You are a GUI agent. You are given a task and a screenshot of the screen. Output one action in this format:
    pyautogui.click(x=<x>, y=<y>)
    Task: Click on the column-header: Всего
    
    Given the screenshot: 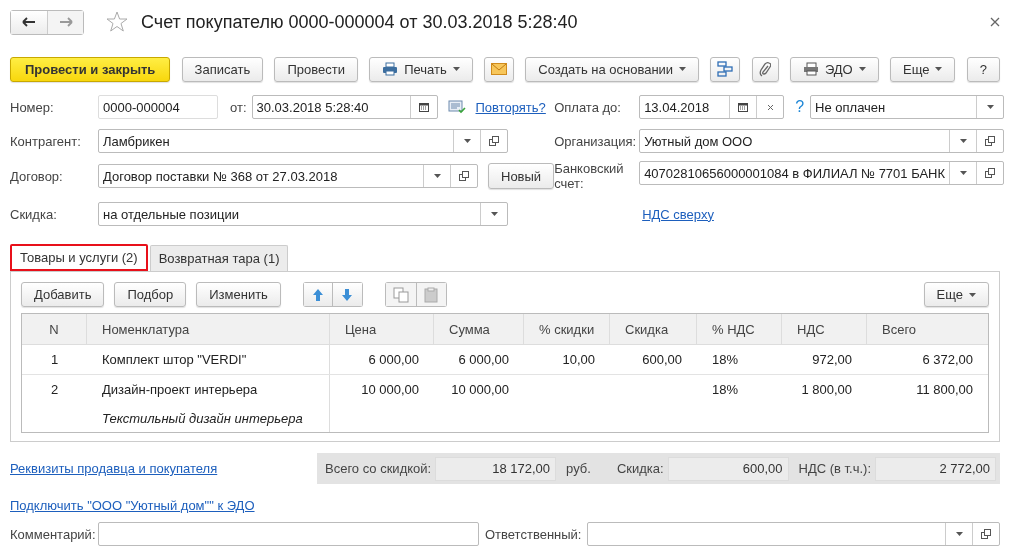 What is the action you would take?
    pyautogui.click(x=927, y=329)
    